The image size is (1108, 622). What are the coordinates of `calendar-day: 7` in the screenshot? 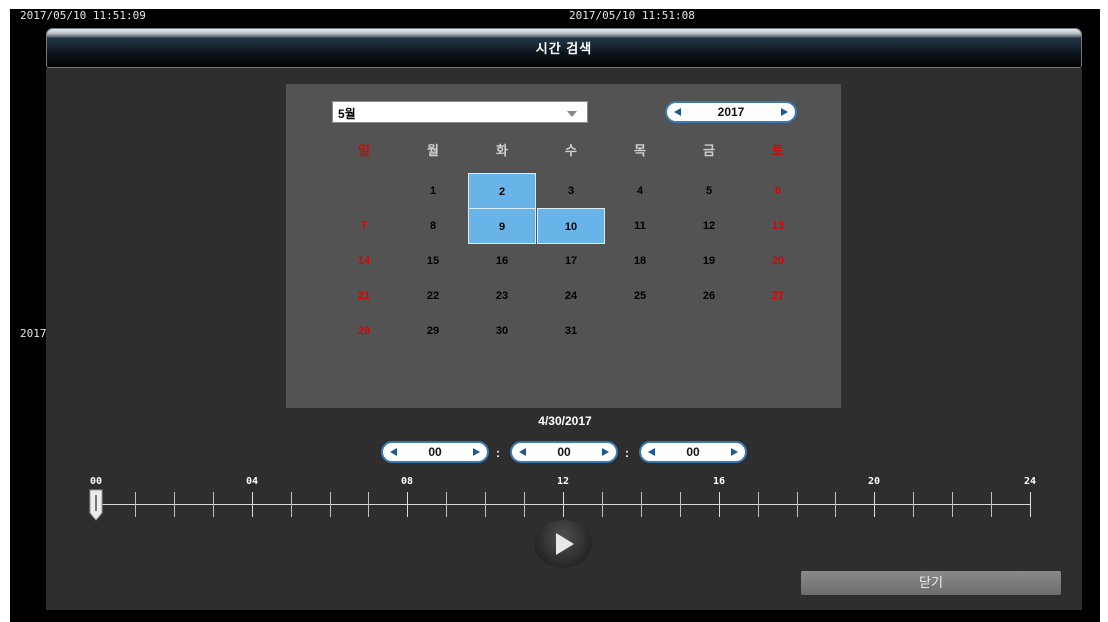 It's located at (364, 226).